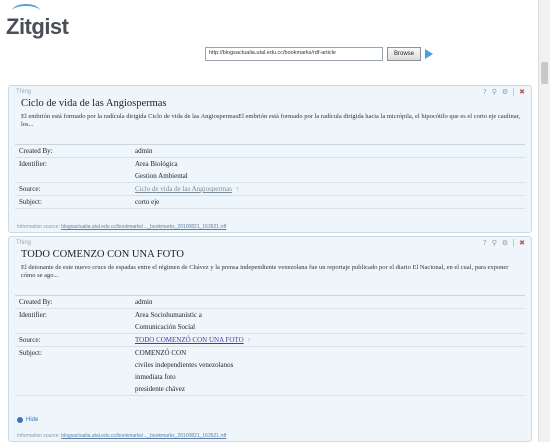 Image resolution: width=550 pixels, height=442 pixels. Describe the element at coordinates (189, 340) in the screenshot. I see `source-link: TODO COMENZÓ CON UNA FOTO` at that location.